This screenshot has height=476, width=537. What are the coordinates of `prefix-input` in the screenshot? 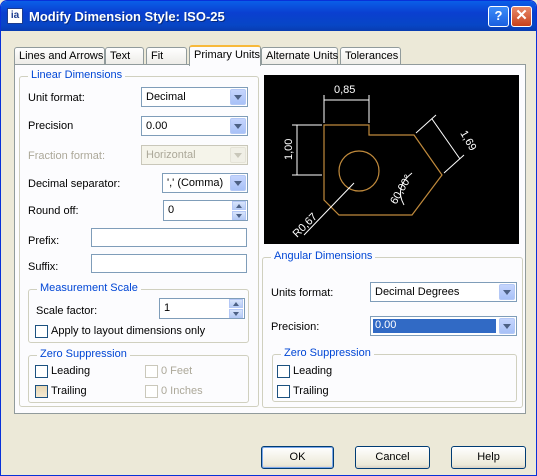 It's located at (169, 237).